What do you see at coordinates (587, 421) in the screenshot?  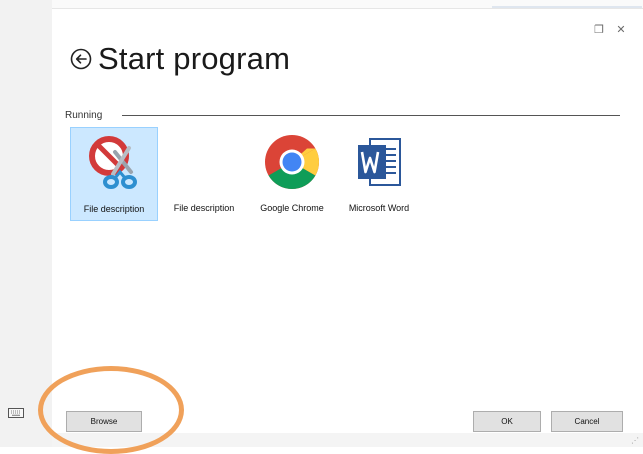 I see `cancel-button: Cancel` at bounding box center [587, 421].